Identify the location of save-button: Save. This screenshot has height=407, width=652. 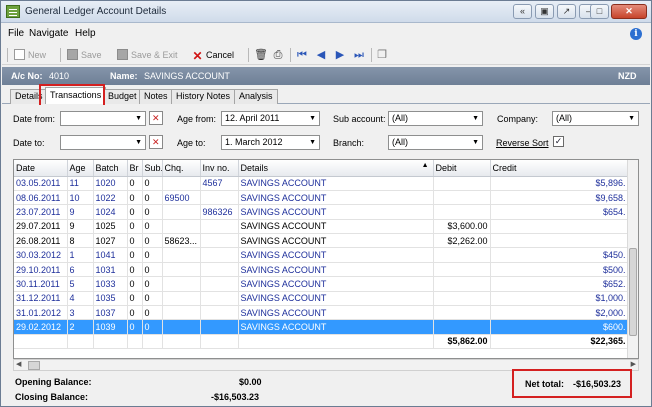
(84, 55).